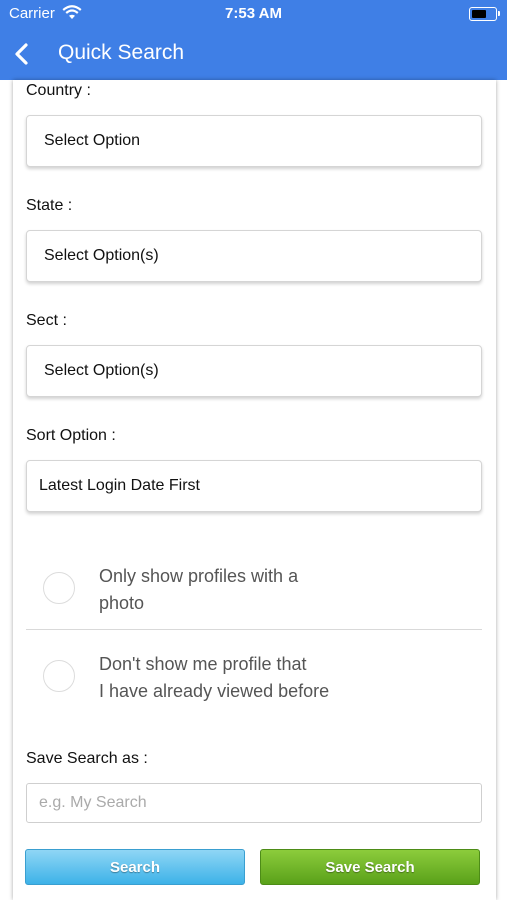 Image resolution: width=507 pixels, height=900 pixels. Describe the element at coordinates (203, 664) in the screenshot. I see `hide-viewed-line1: Don't show me profile that` at that location.